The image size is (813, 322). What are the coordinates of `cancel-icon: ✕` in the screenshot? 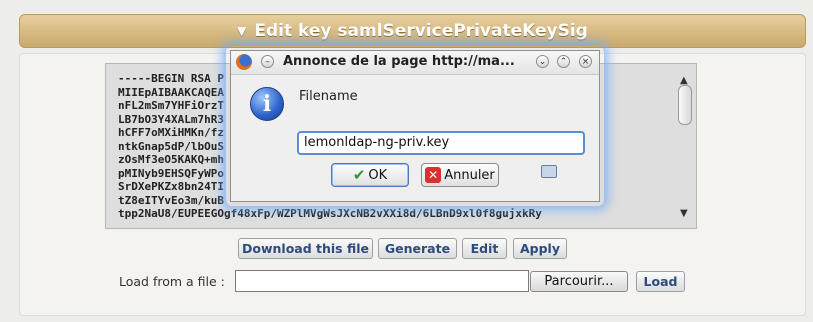 It's located at (433, 175).